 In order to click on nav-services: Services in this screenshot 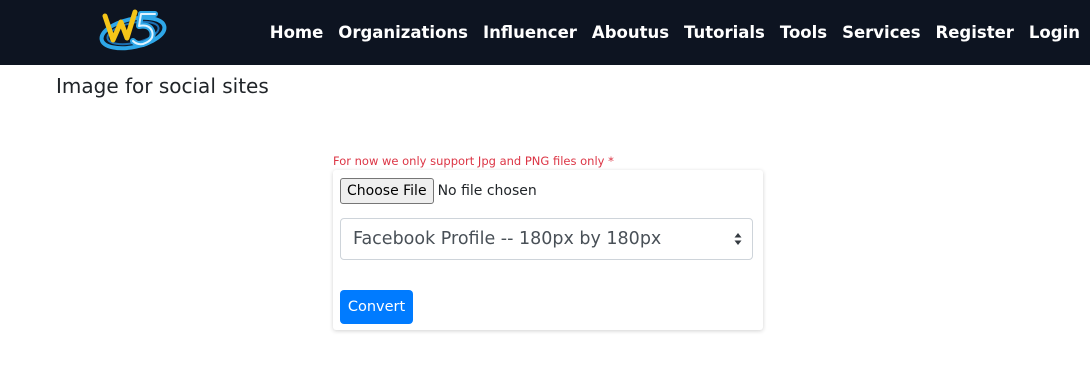, I will do `click(881, 32)`.